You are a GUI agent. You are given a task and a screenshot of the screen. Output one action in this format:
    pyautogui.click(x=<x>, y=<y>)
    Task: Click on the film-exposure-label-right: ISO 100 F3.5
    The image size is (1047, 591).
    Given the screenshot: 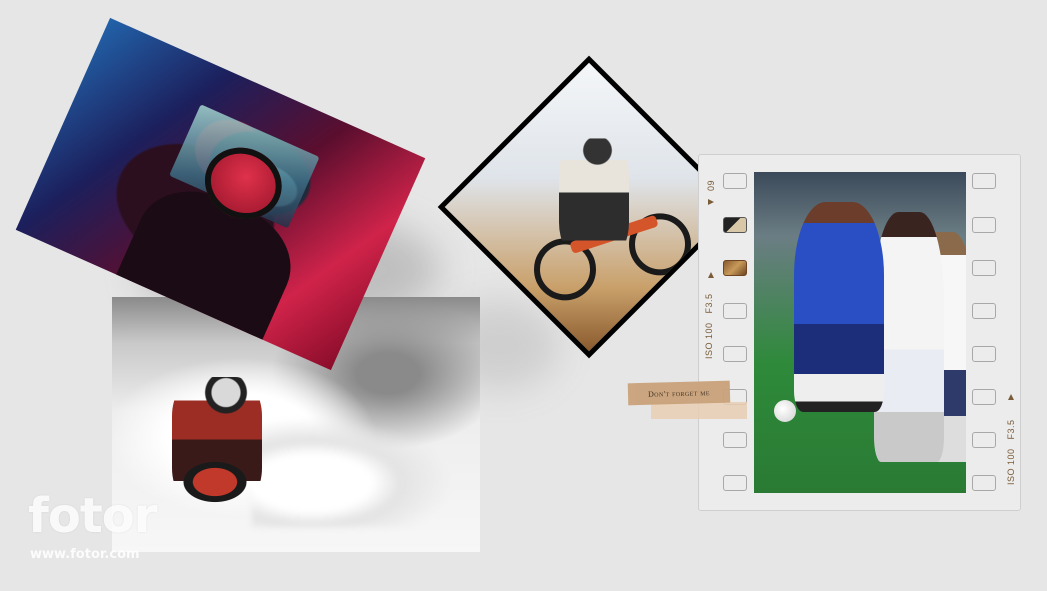 What is the action you would take?
    pyautogui.click(x=1011, y=452)
    